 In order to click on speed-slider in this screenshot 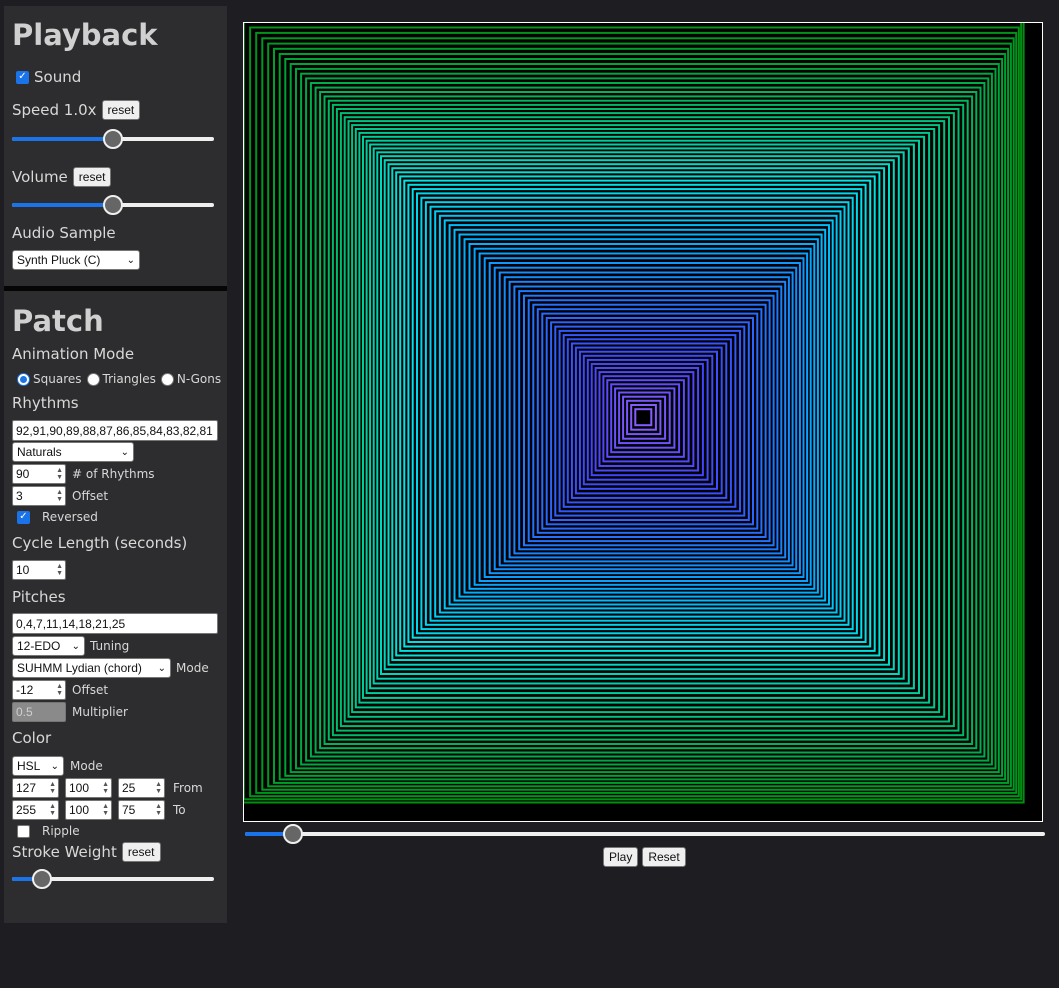, I will do `click(113, 139)`.